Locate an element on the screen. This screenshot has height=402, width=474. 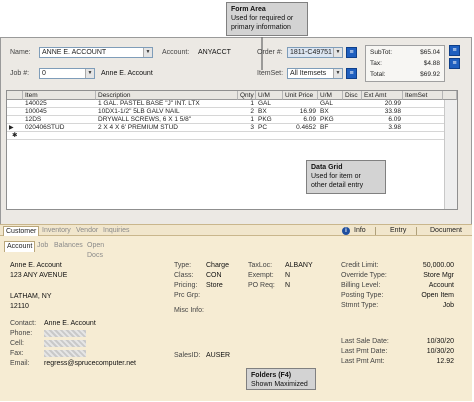
info-icon: i is located at coordinates (346, 231).